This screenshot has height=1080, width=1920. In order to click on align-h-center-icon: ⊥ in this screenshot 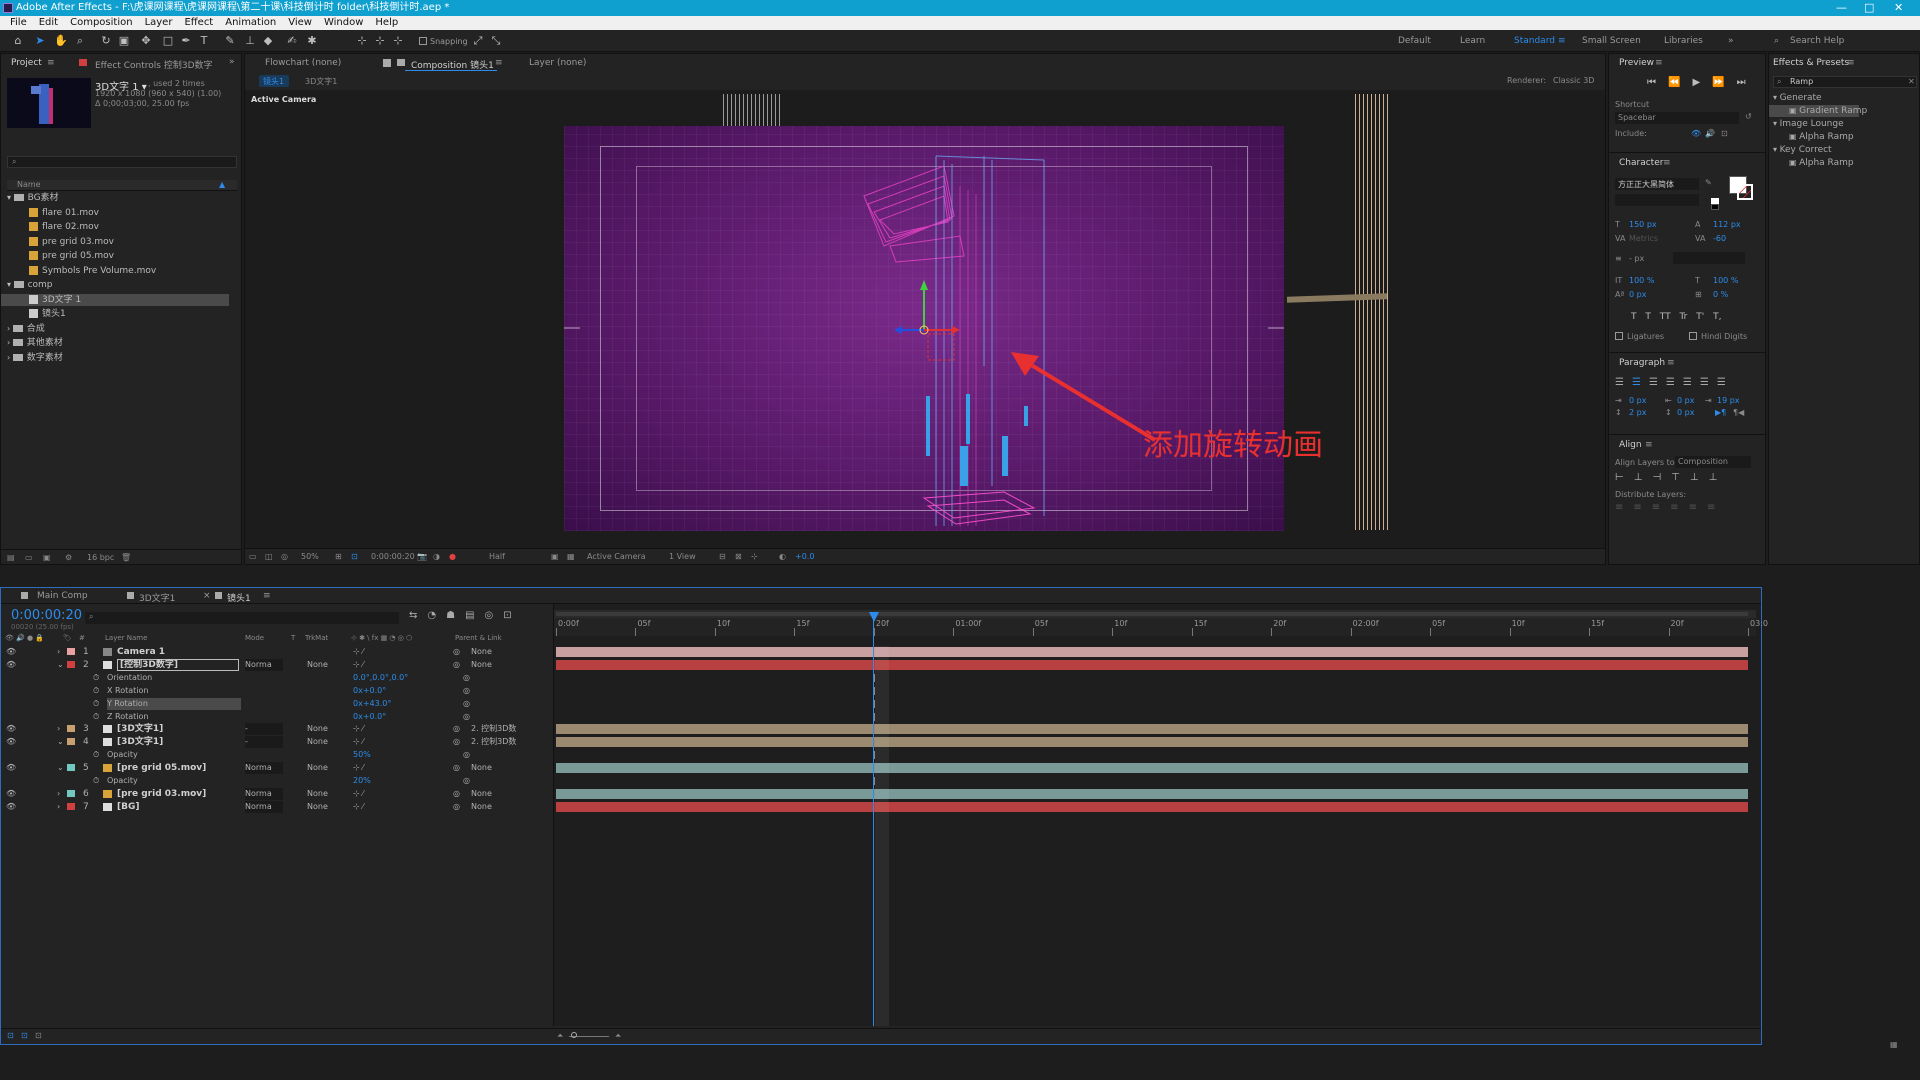, I will do `click(1643, 477)`.